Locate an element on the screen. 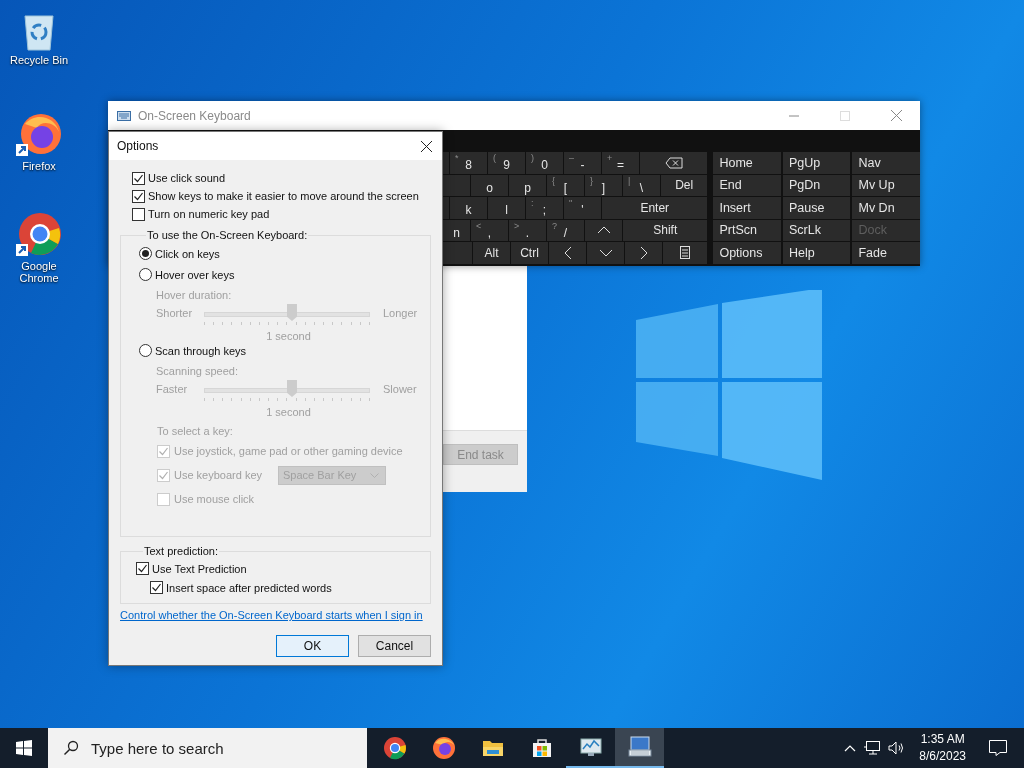  icon-label: Recycle Bin is located at coordinates (39, 60).